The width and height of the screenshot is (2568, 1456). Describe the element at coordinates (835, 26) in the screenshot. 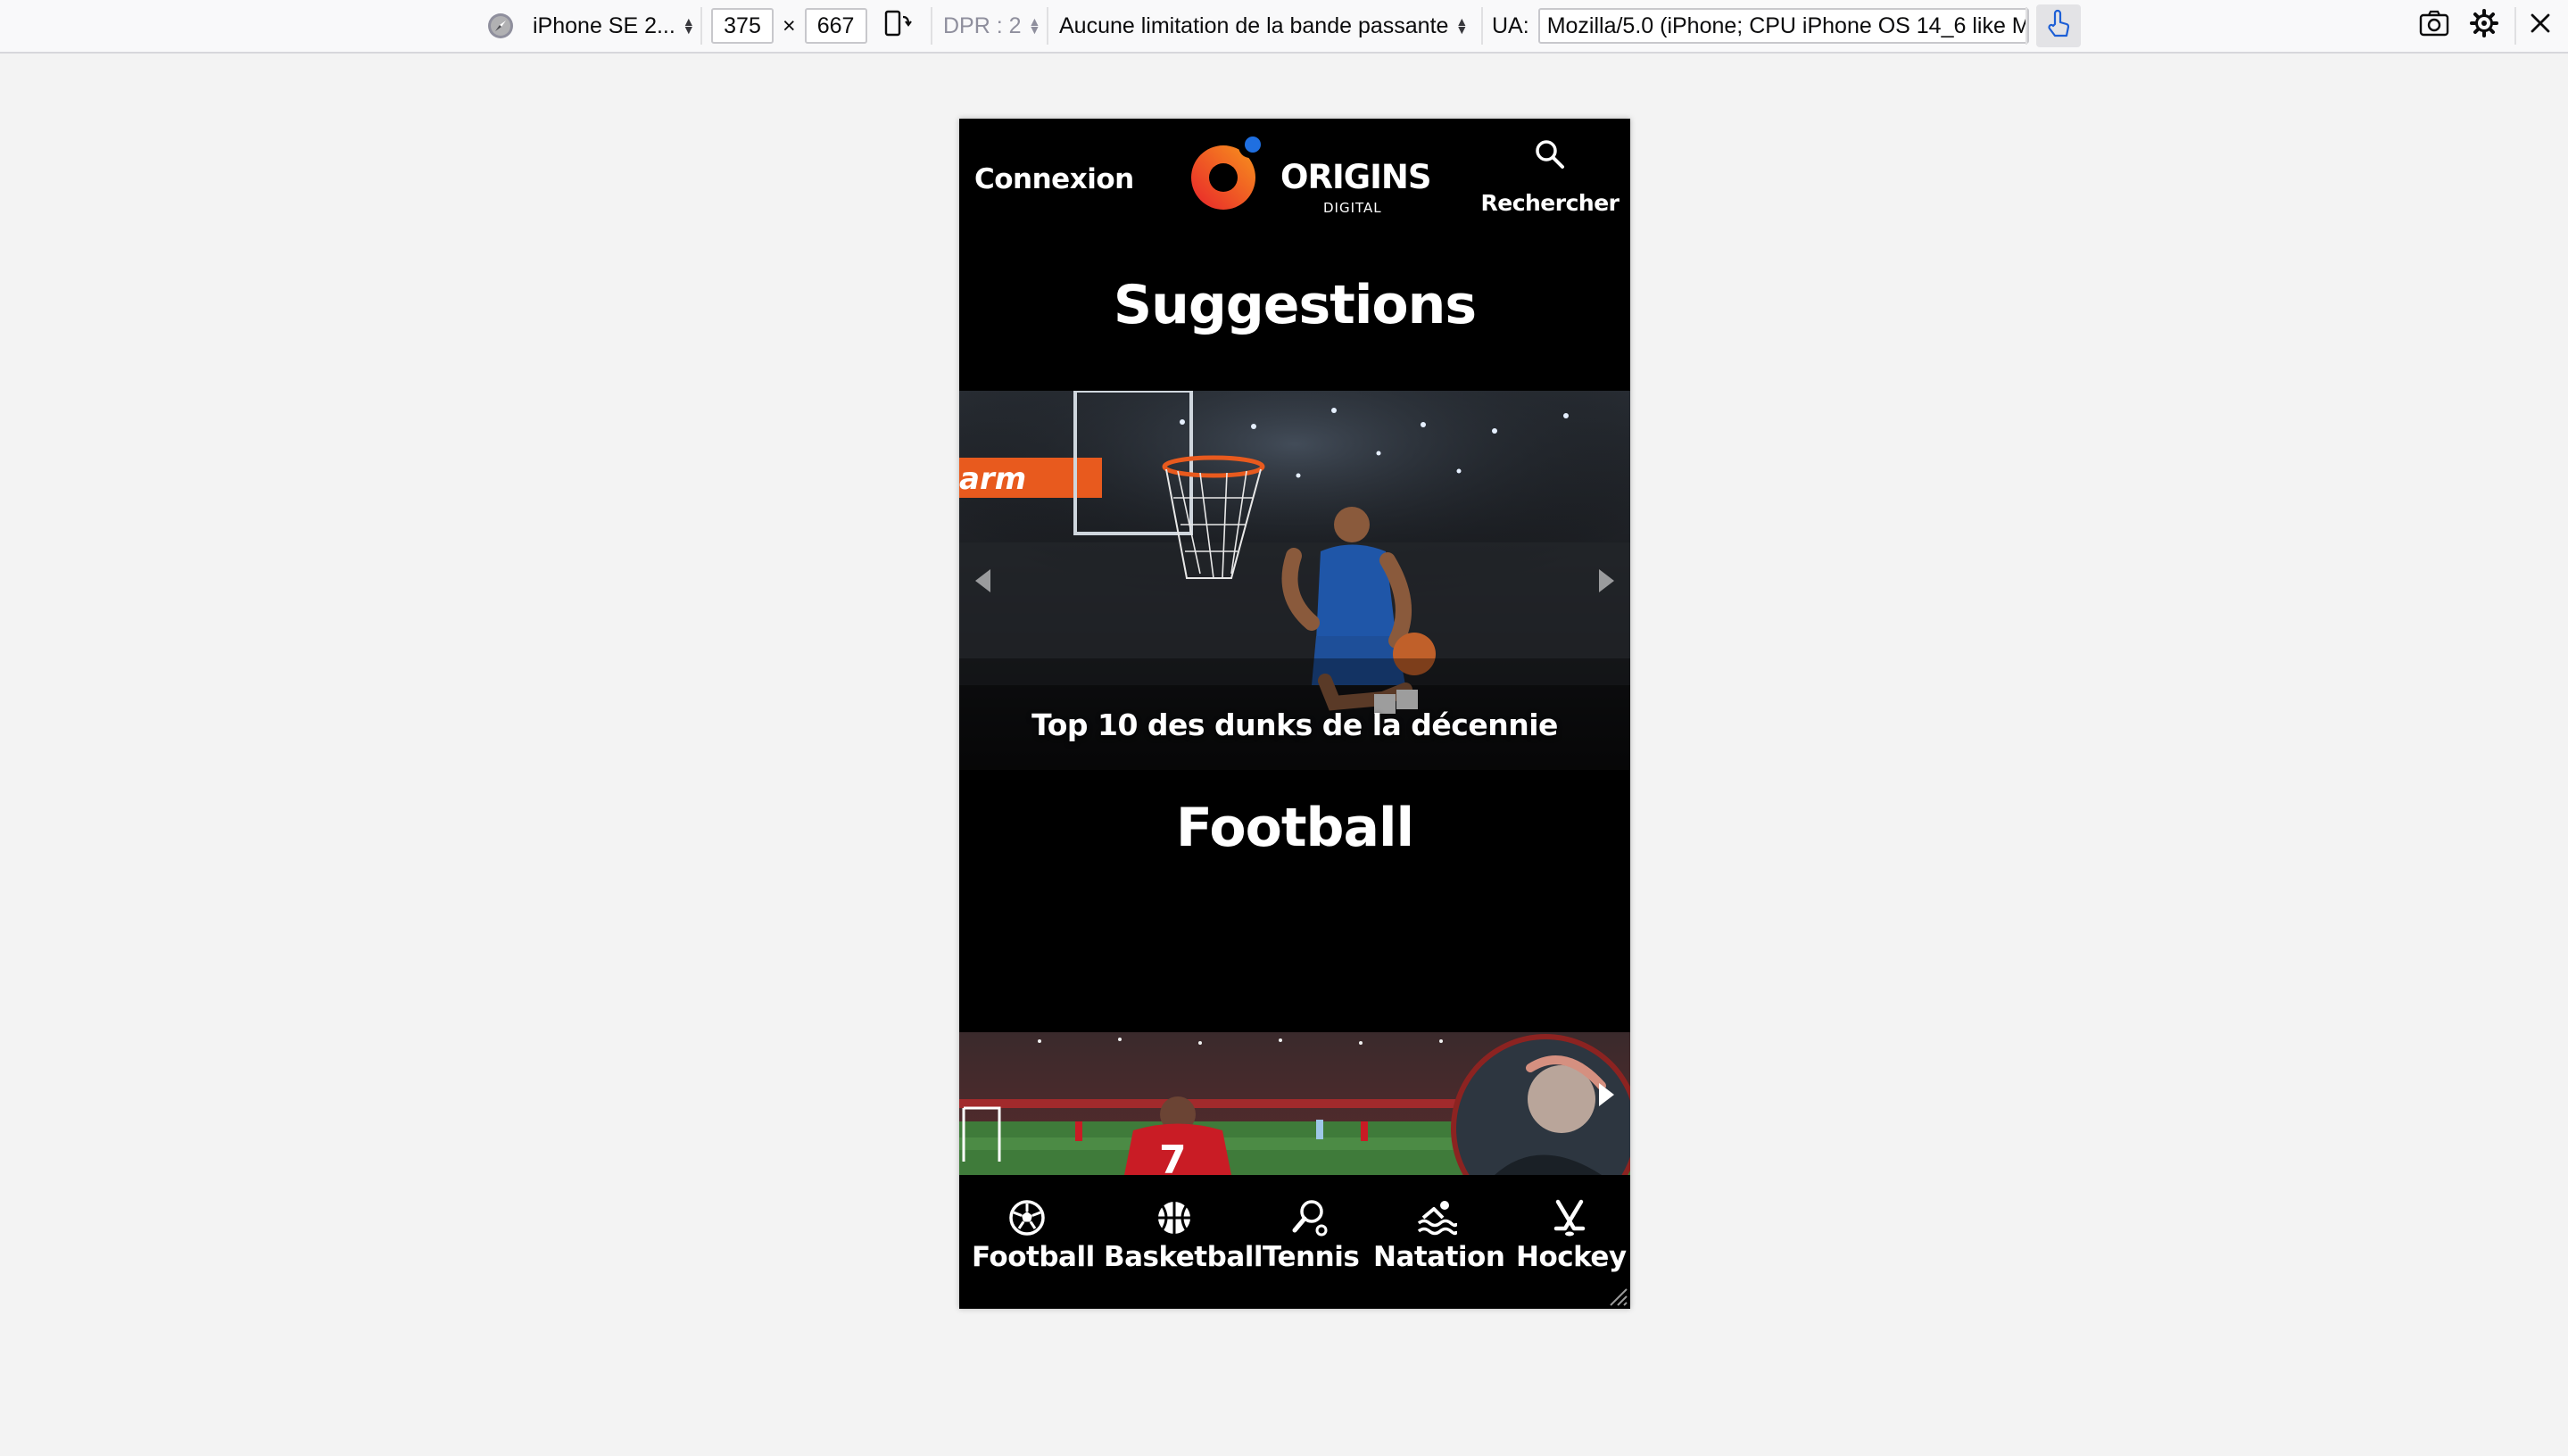

I see `height-input: 667` at that location.